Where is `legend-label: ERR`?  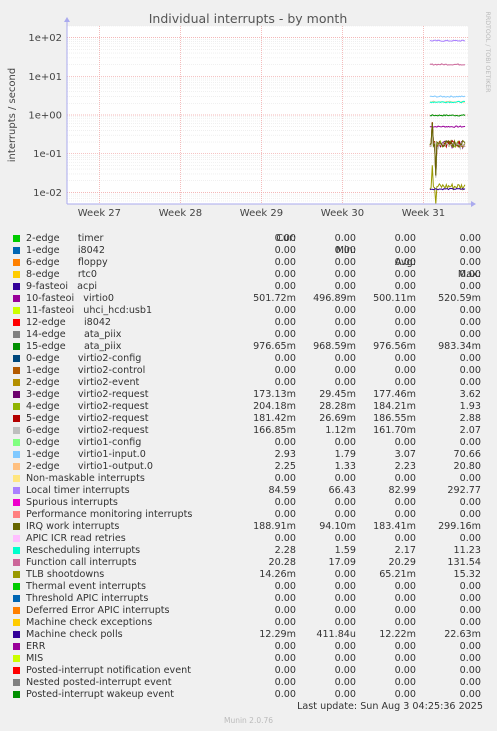
legend-label: ERR is located at coordinates (36, 646).